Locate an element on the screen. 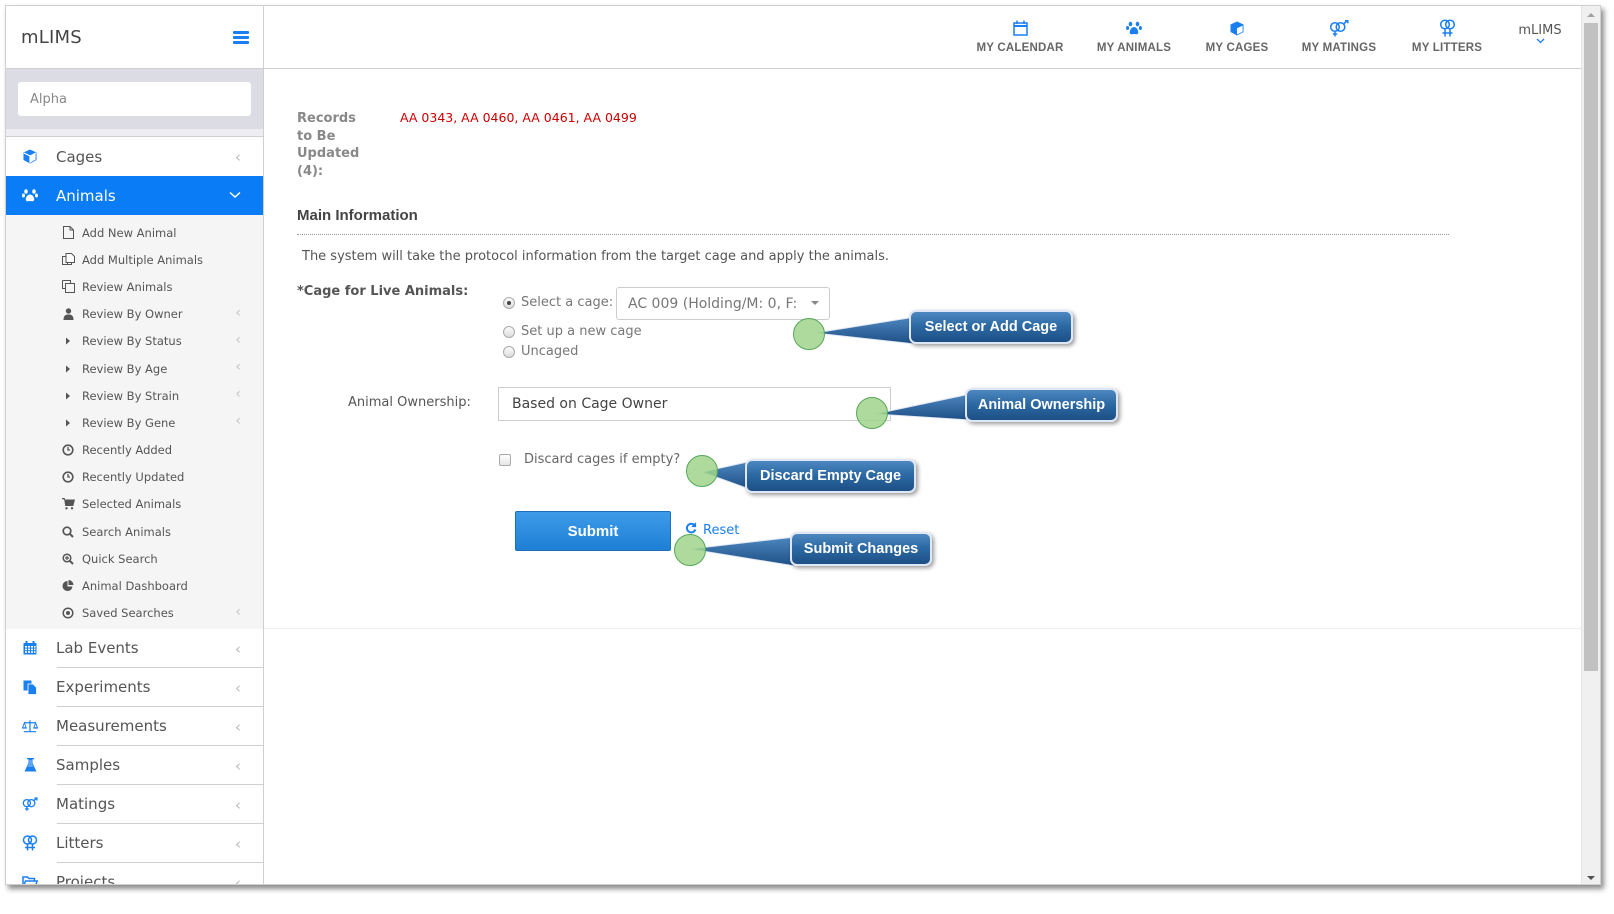 Image resolution: width=1614 pixels, height=914 pixels. sidebar-search is located at coordinates (134, 99).